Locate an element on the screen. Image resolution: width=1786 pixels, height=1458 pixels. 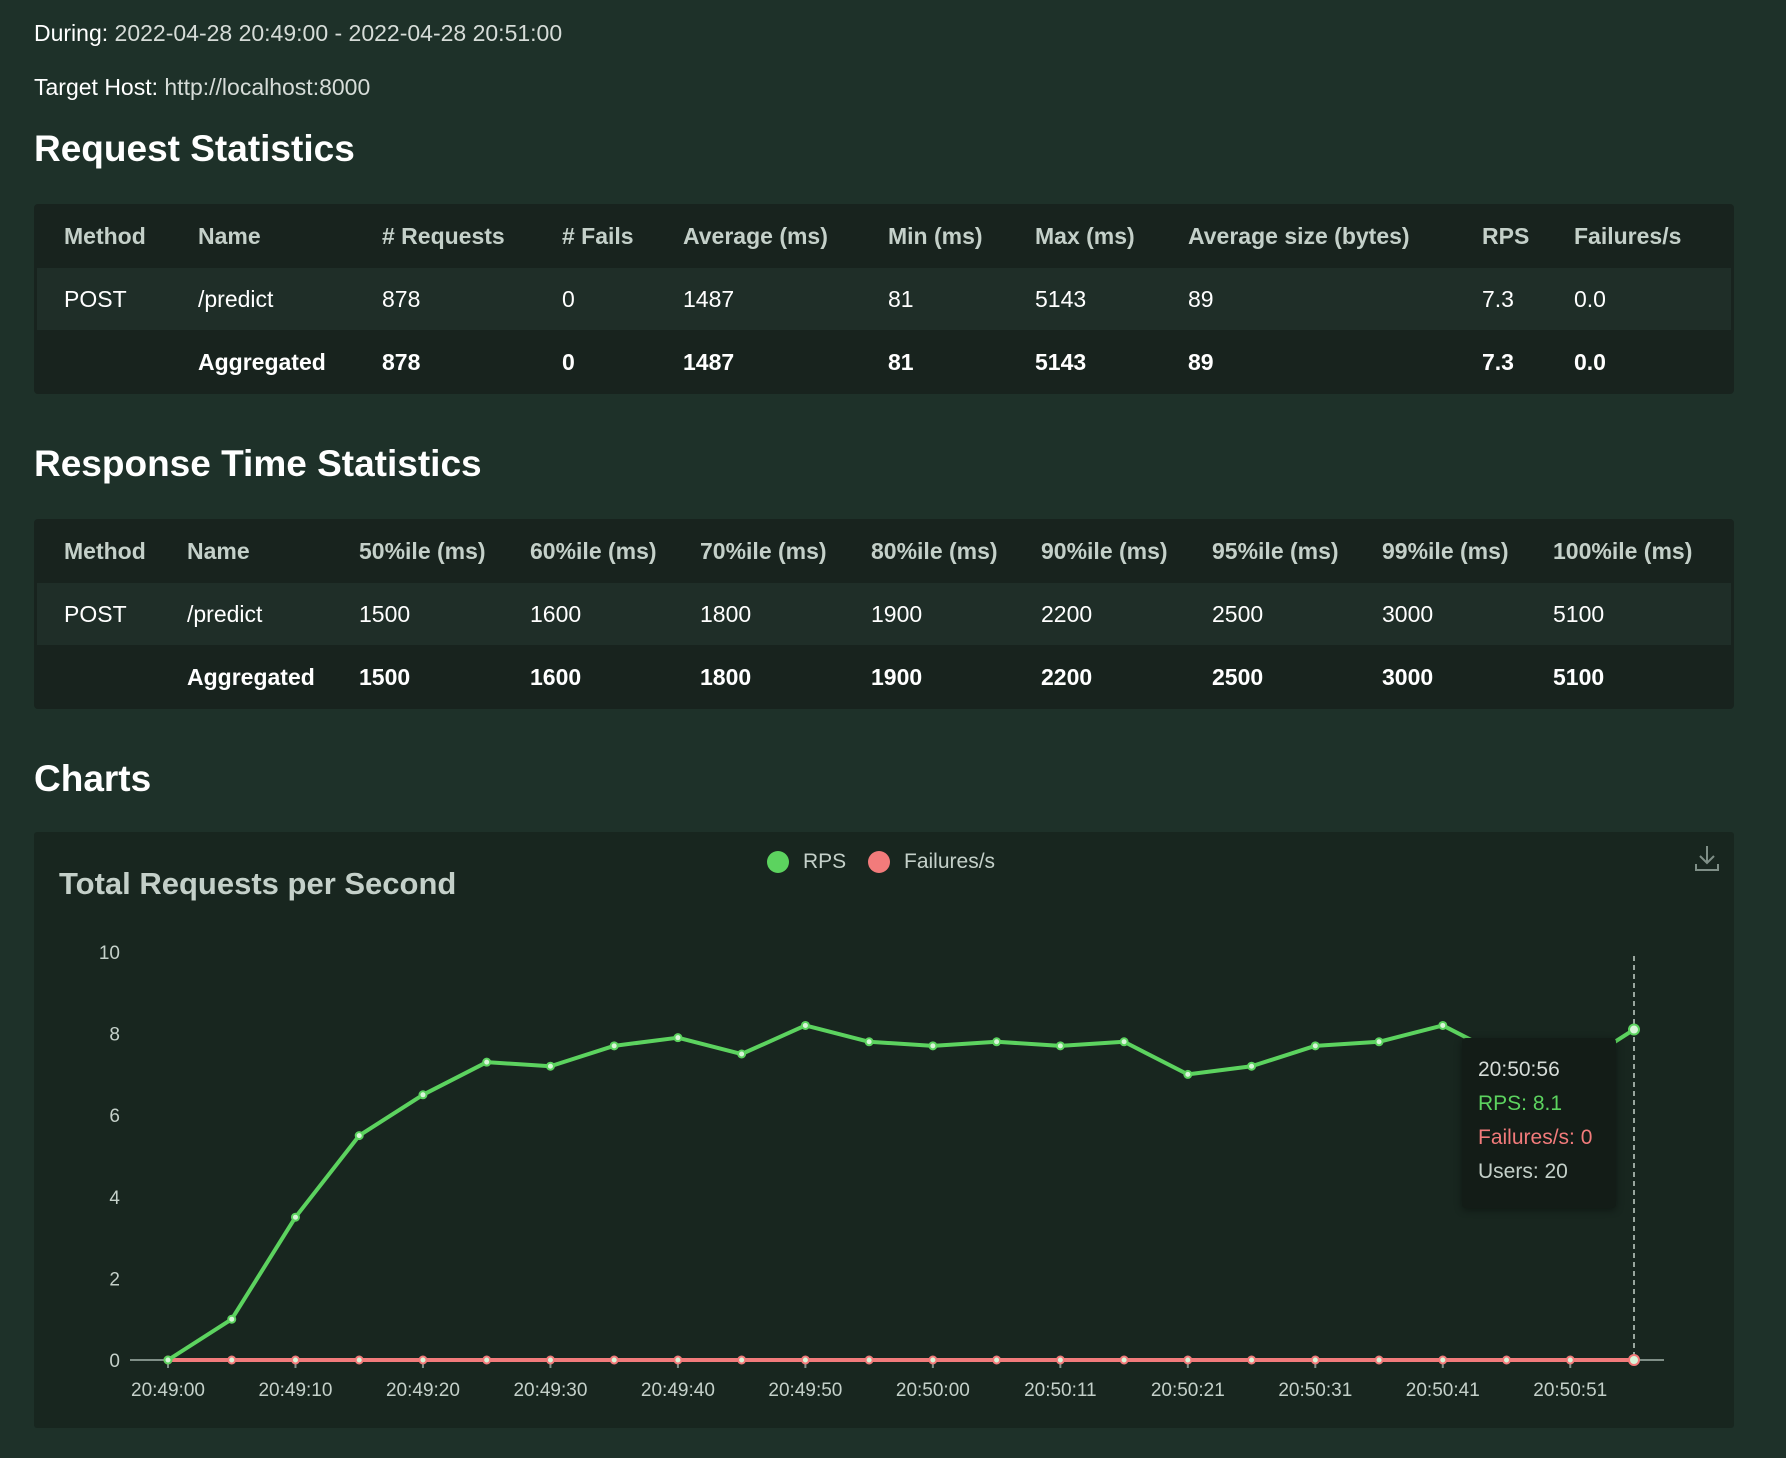
header-cell: # Fails is located at coordinates (598, 236).